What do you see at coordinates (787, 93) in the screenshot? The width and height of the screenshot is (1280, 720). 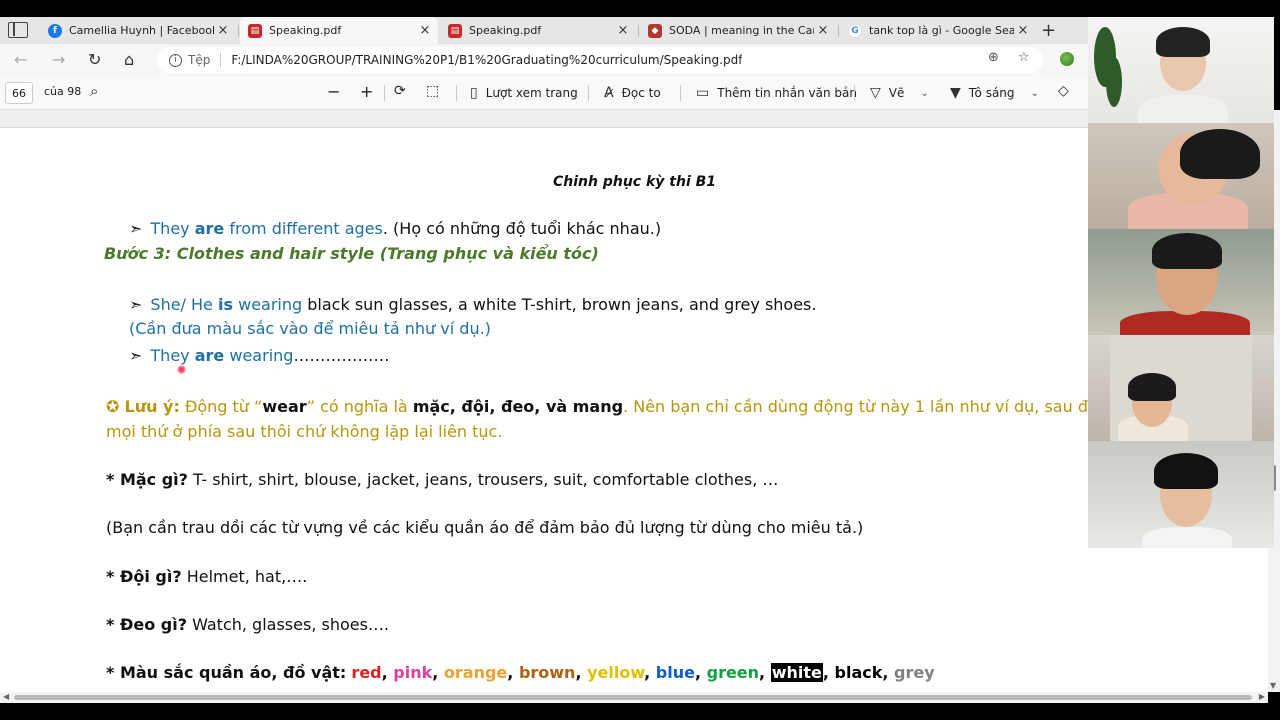 I see `add-text-label: Thêm tin nhắn văn bản` at bounding box center [787, 93].